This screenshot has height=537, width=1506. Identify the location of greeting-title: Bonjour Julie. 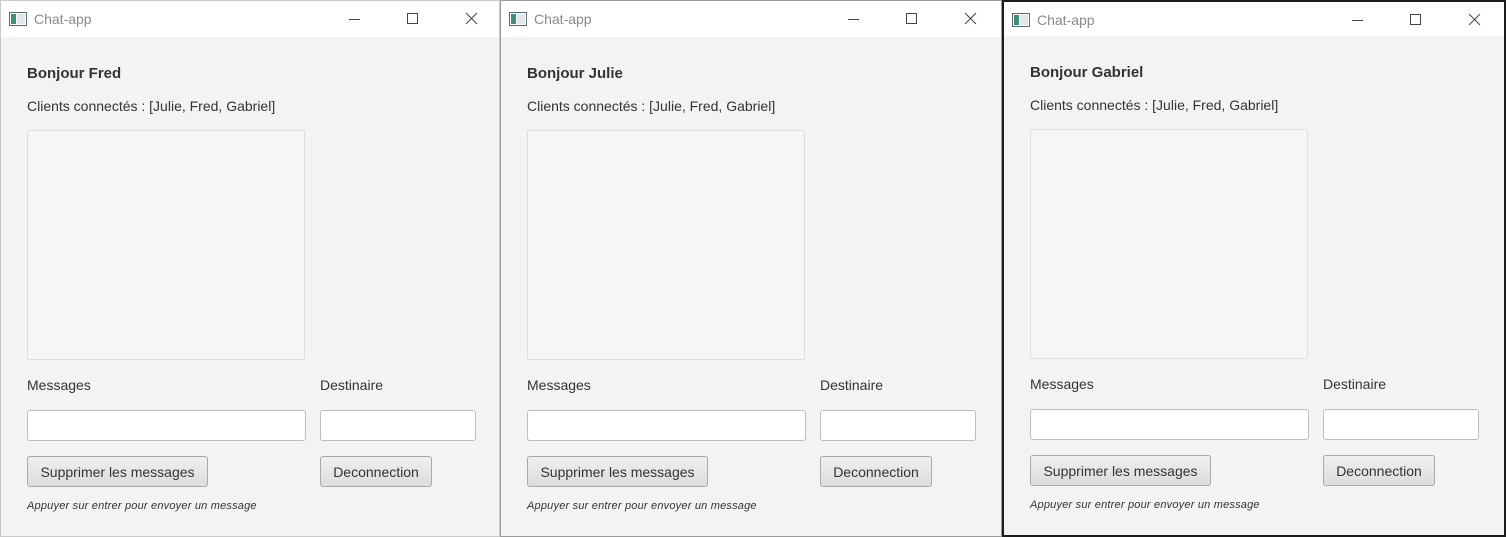
(575, 73).